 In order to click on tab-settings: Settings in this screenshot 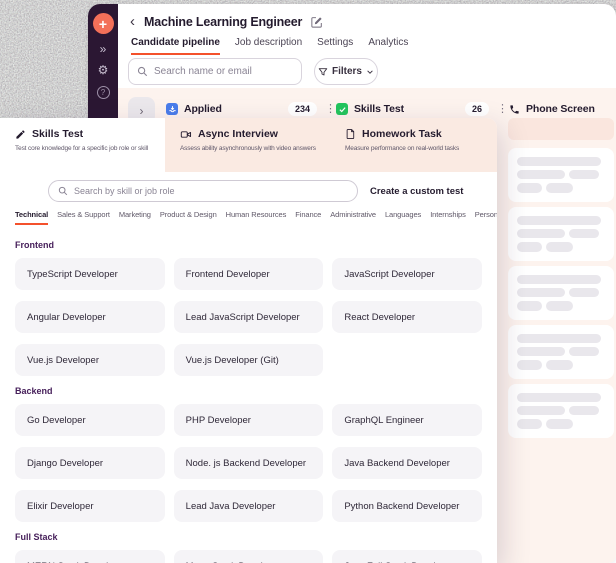, I will do `click(335, 46)`.